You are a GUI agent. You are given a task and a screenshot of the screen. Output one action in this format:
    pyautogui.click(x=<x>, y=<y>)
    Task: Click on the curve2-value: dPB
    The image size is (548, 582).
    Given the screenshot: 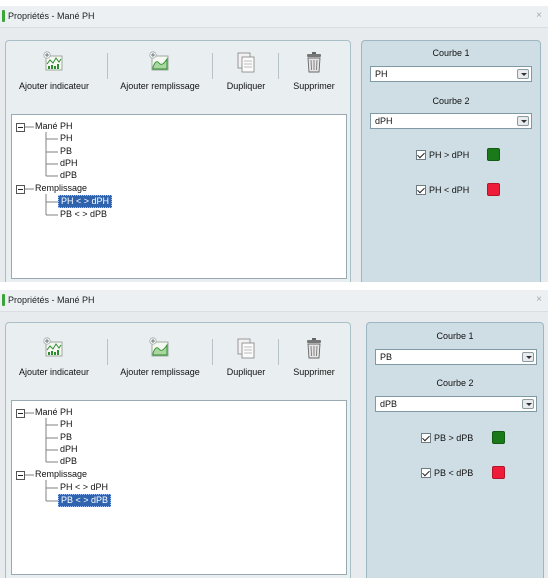 What is the action you would take?
    pyautogui.click(x=389, y=404)
    